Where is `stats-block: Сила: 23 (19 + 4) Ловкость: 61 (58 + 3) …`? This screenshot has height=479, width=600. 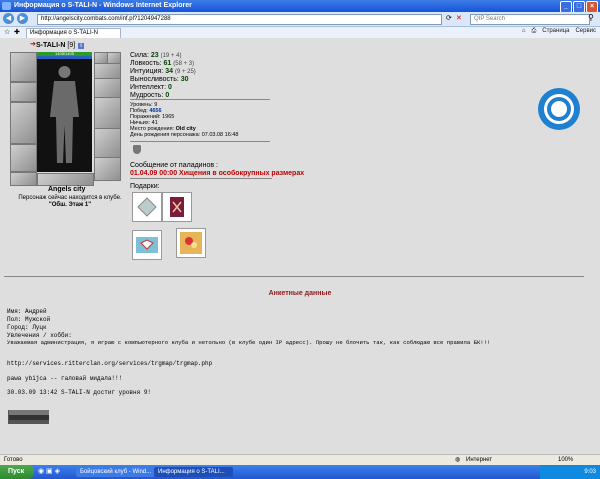
stats-block: Сила: 23 (19 + 4) Ловкость: 61 (58 + 3) … is located at coordinates (163, 76).